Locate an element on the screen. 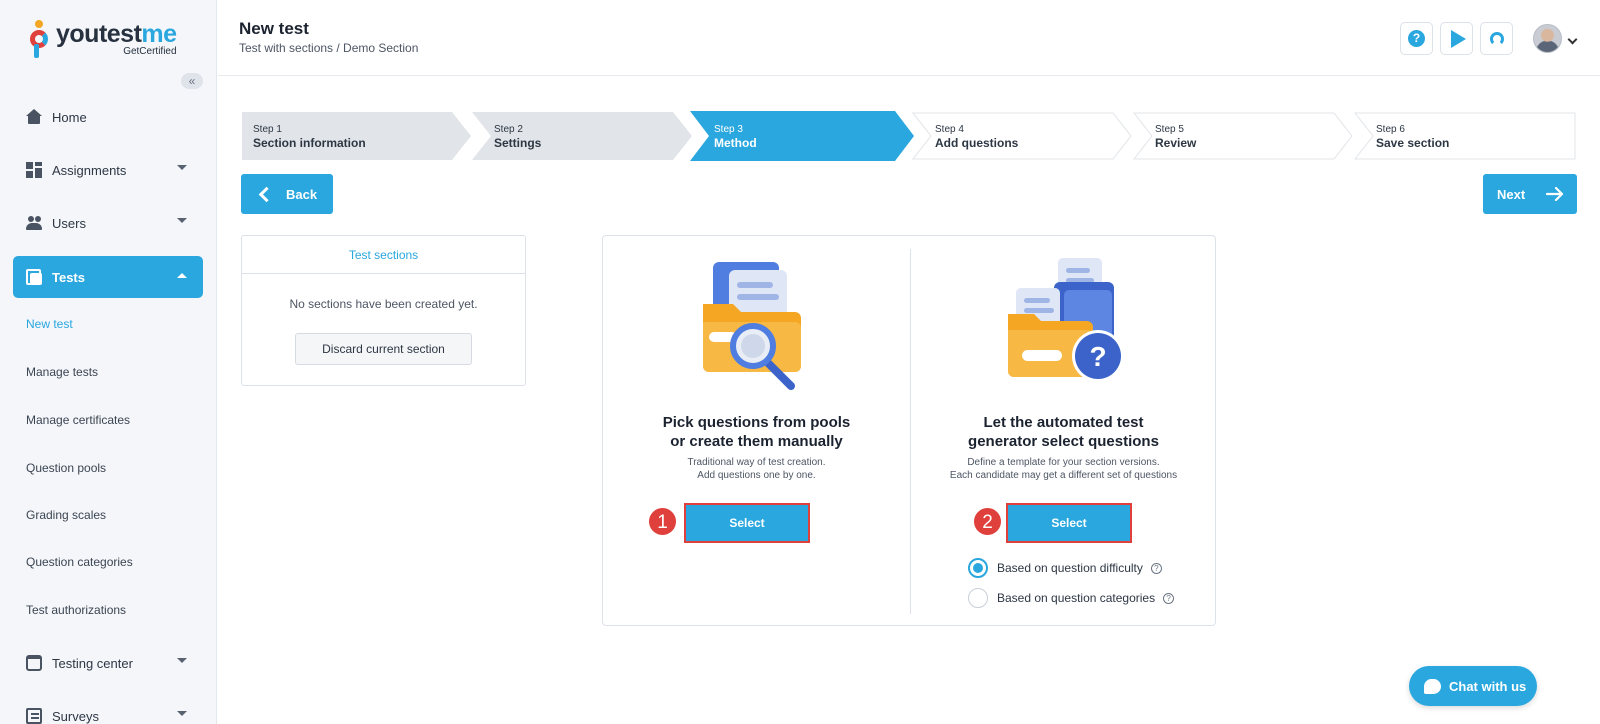  chat-button-label: Chat with us is located at coordinates (1488, 686).